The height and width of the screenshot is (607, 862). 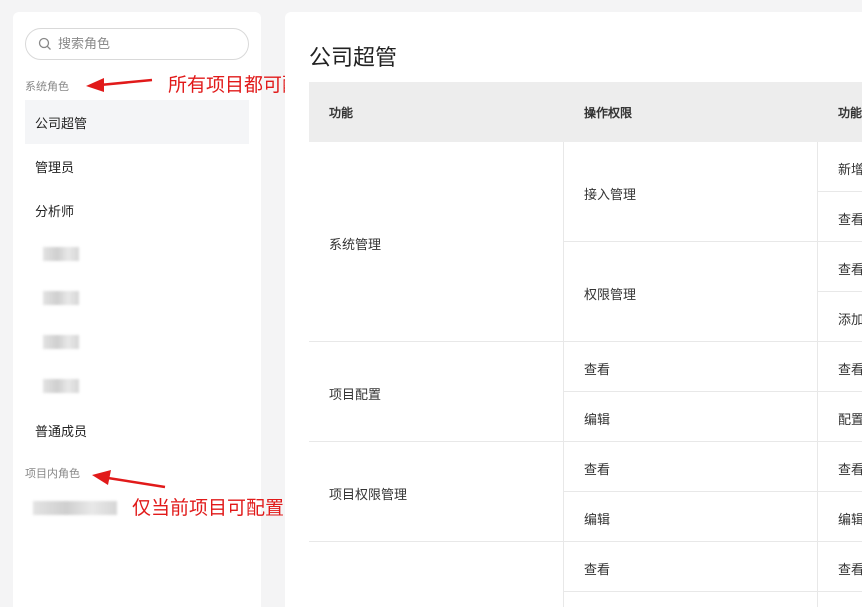 What do you see at coordinates (353, 58) in the screenshot?
I see `page-title: 公司超管` at bounding box center [353, 58].